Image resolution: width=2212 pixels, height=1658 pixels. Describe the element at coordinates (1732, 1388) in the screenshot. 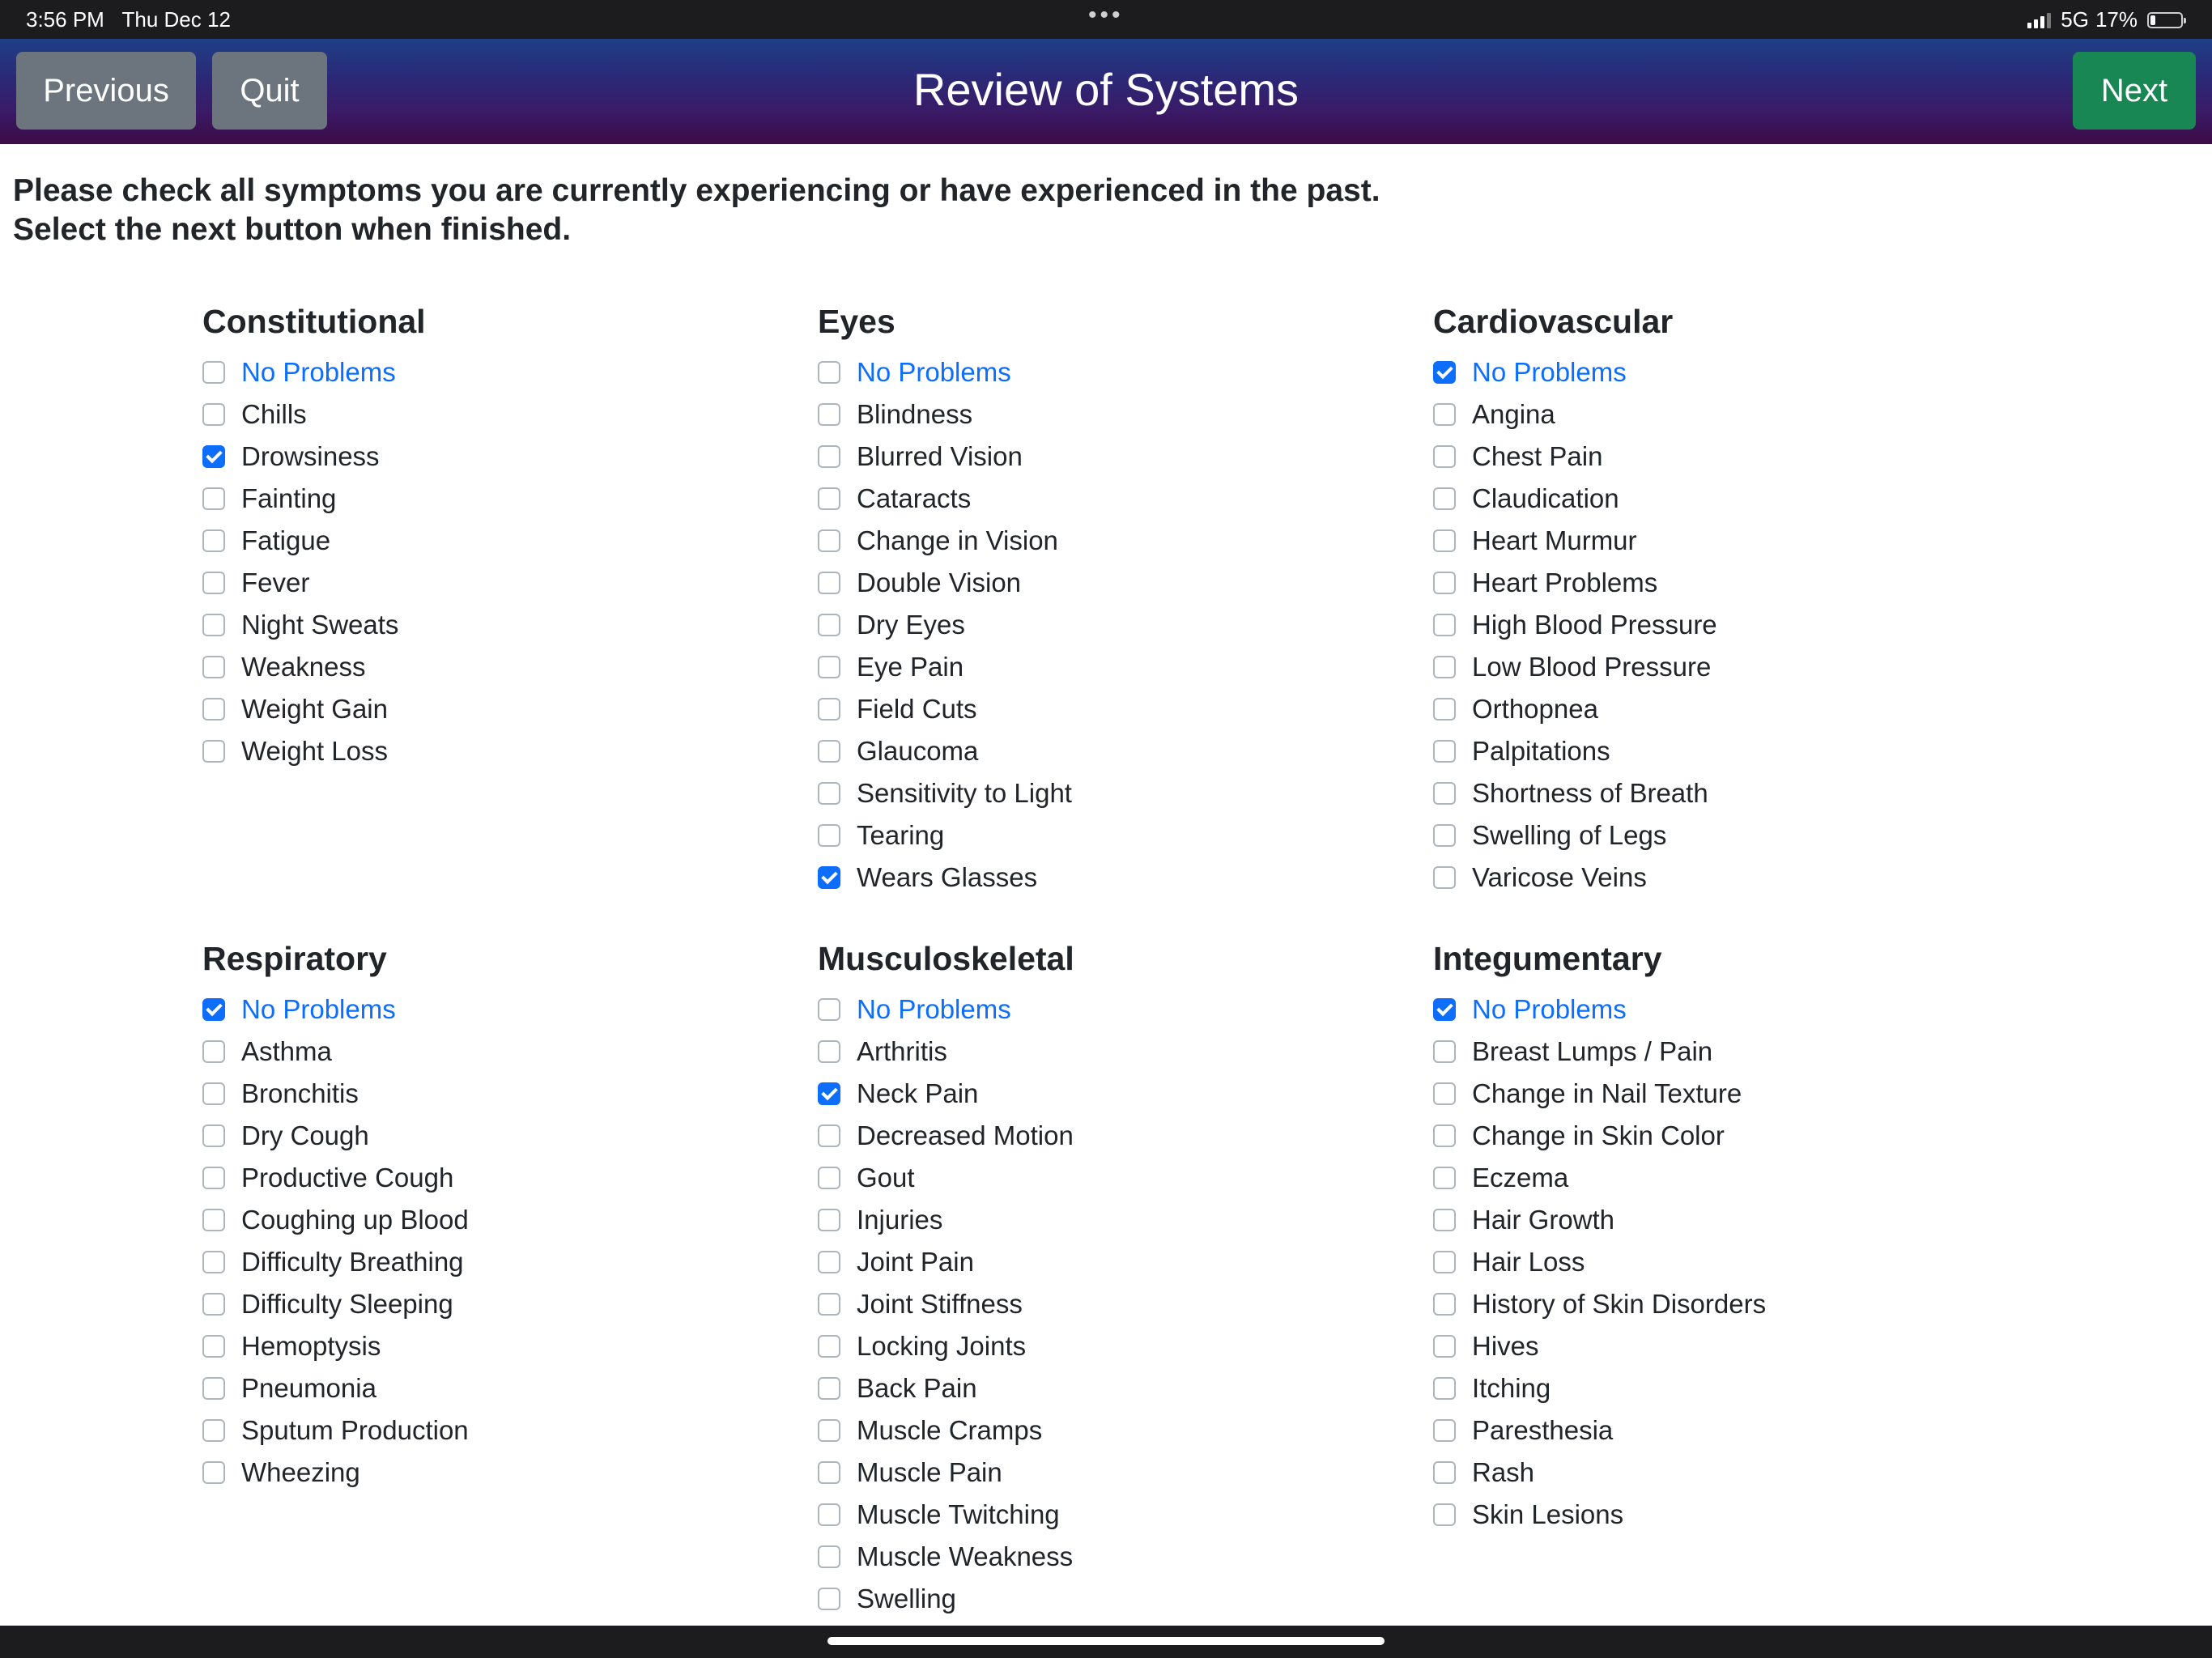

I see `checkbox-option-itching: Itching` at that location.